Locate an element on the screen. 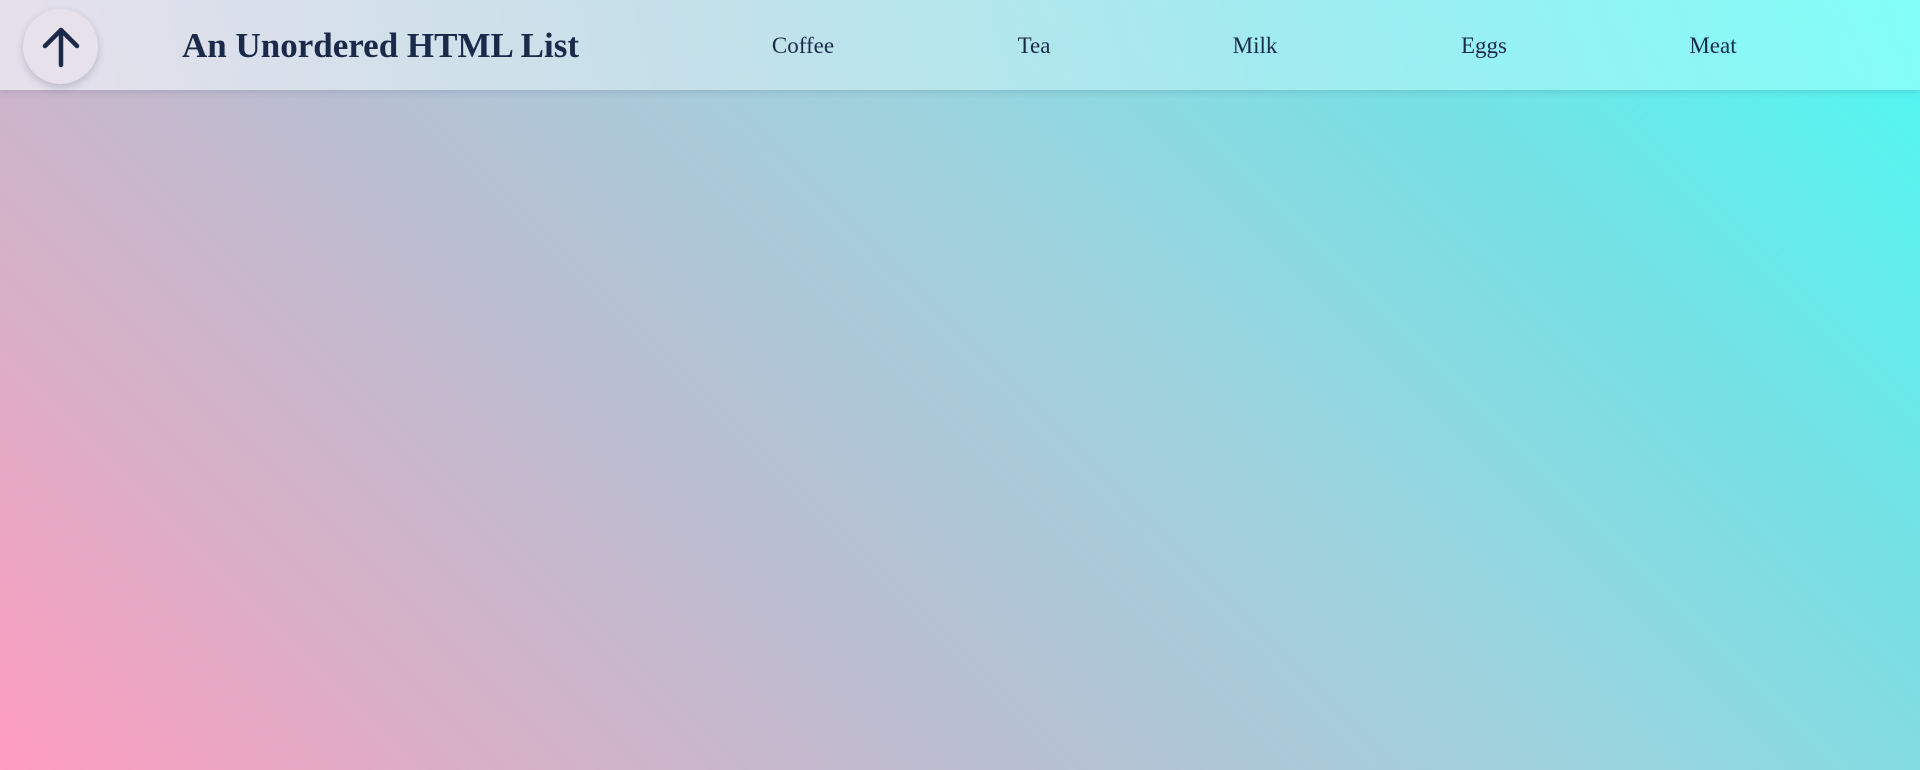  nav-item-milk: Milk is located at coordinates (1255, 46).